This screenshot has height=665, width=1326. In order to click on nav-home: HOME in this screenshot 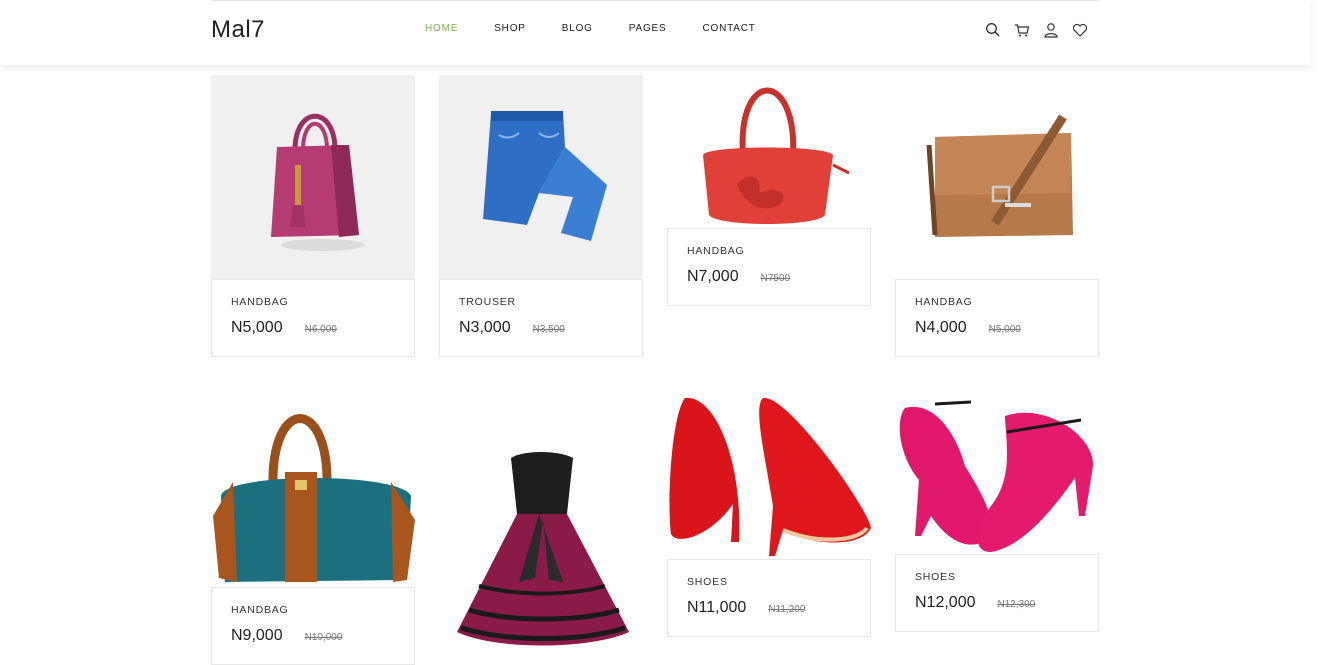, I will do `click(441, 28)`.